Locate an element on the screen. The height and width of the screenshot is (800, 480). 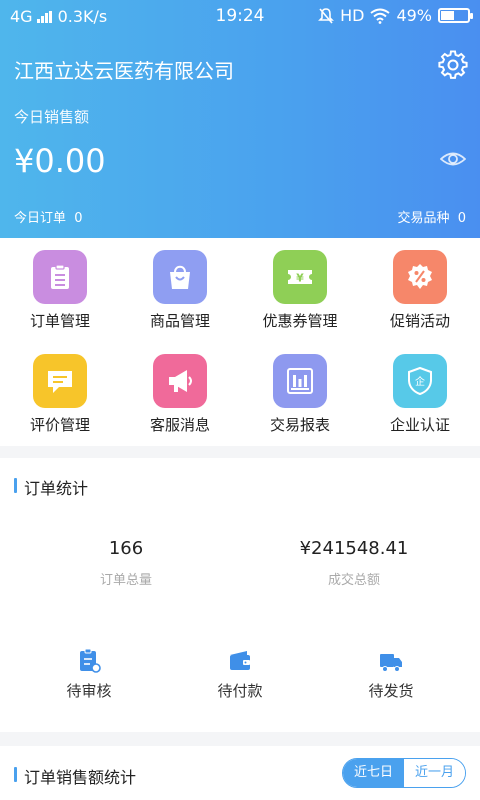
menu-order-management: 订单管理 is located at coordinates (60, 290).